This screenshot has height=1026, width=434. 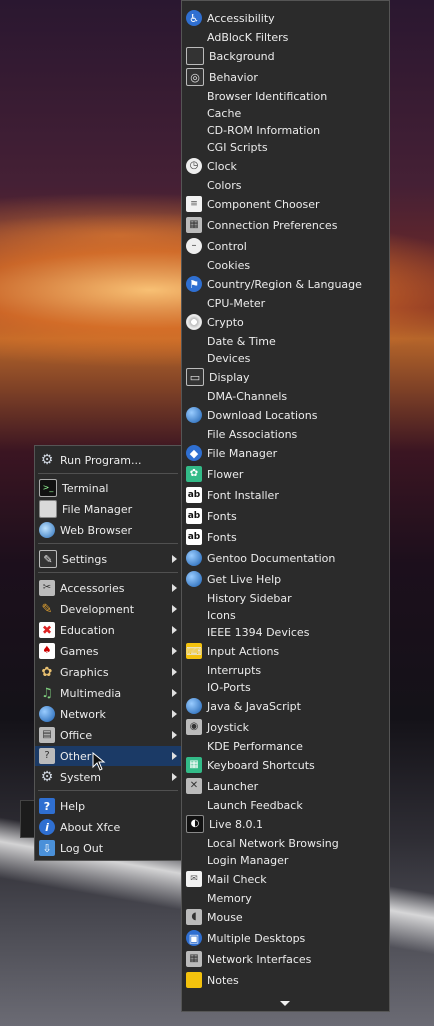 What do you see at coordinates (285, 879) in the screenshot?
I see `menu-item-mail-check: ✉ Mail Check` at bounding box center [285, 879].